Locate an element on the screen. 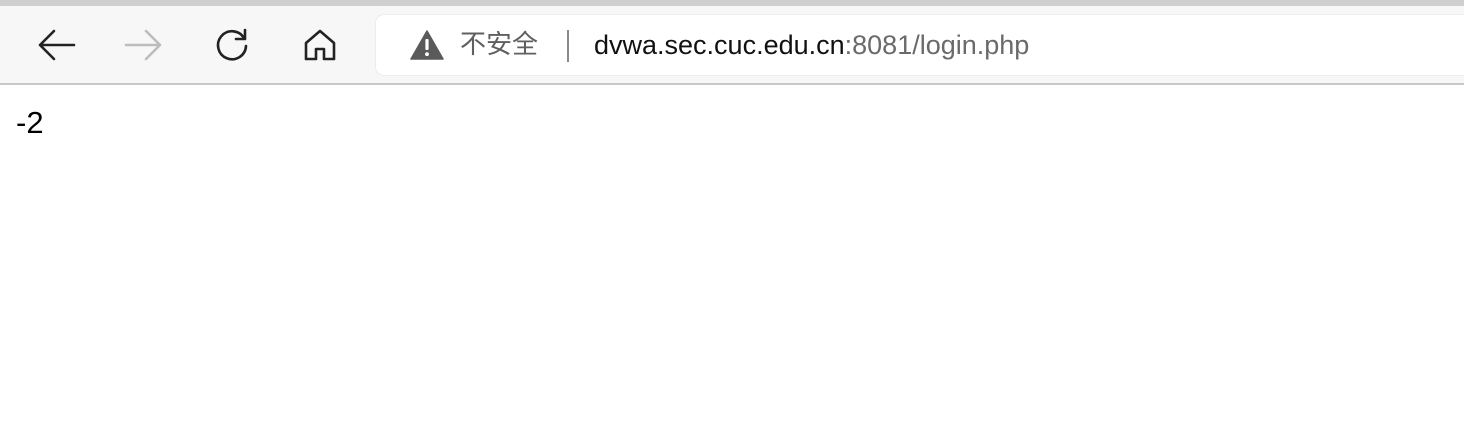 This screenshot has width=1464, height=434. arrow-right-icon is located at coordinates (144, 45).